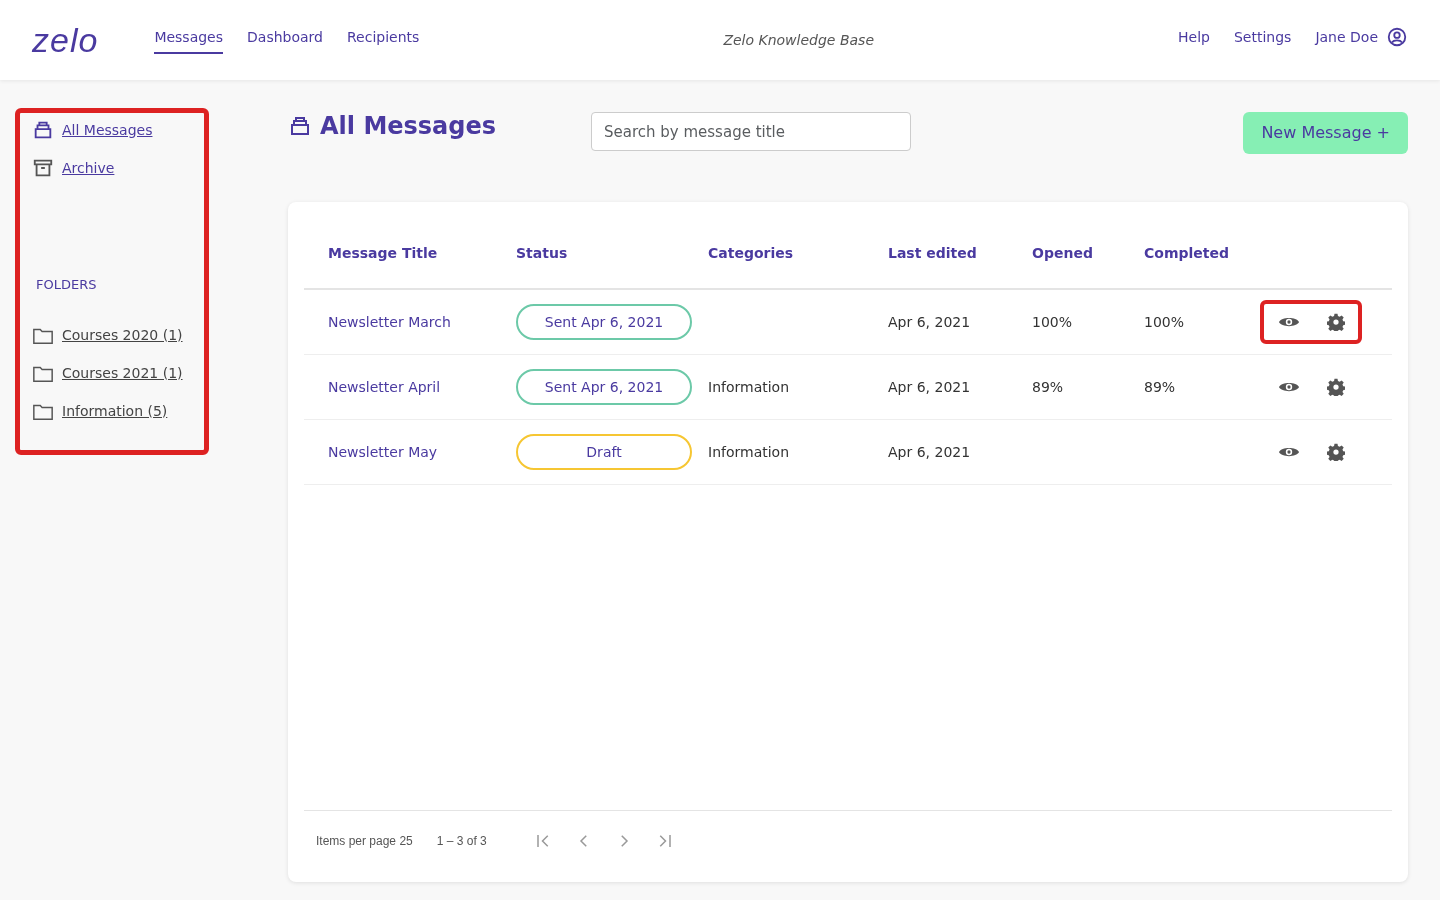 This screenshot has width=1440, height=900. Describe the element at coordinates (751, 253) in the screenshot. I see `column-header: Categories` at that location.